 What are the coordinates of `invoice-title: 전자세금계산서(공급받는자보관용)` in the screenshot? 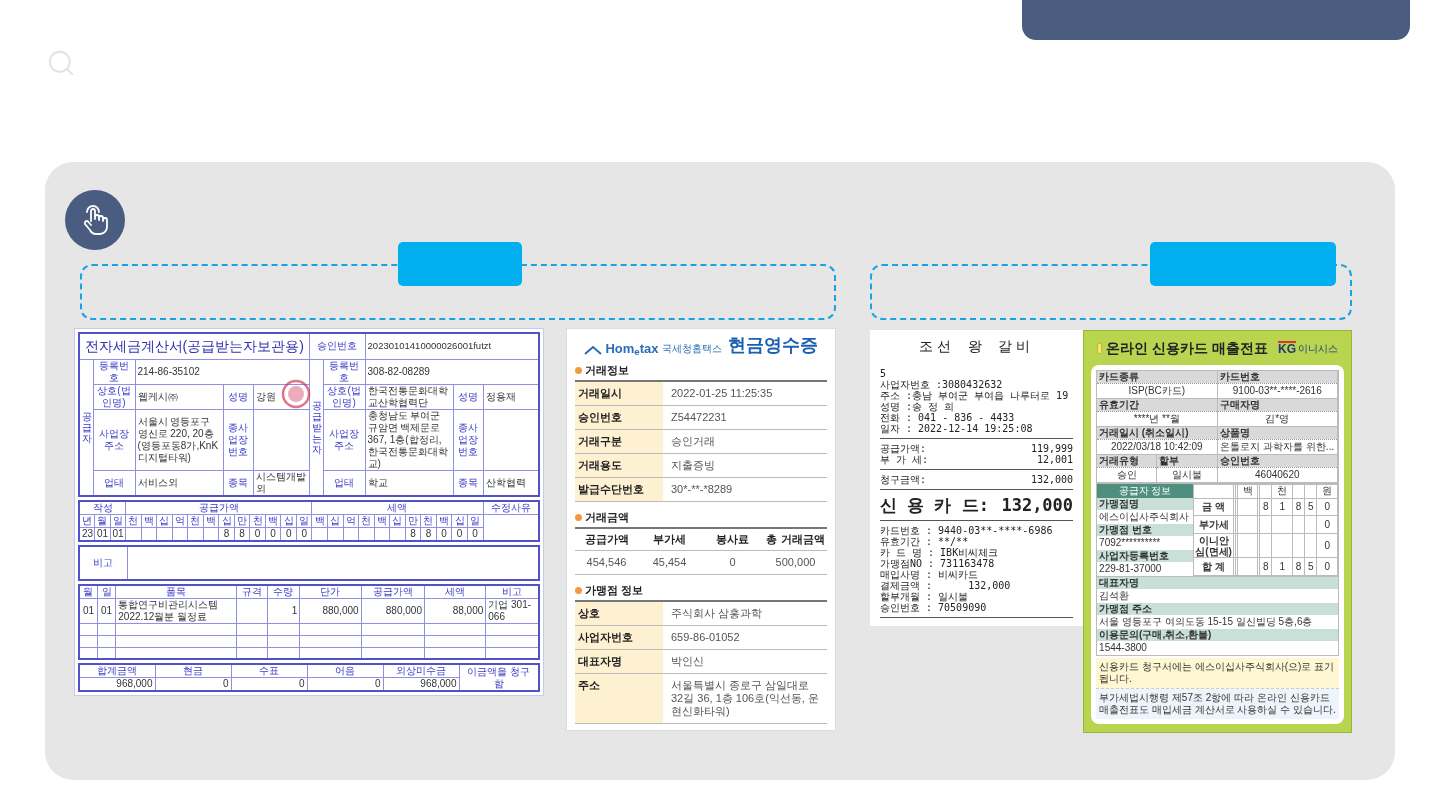 It's located at (194, 346).